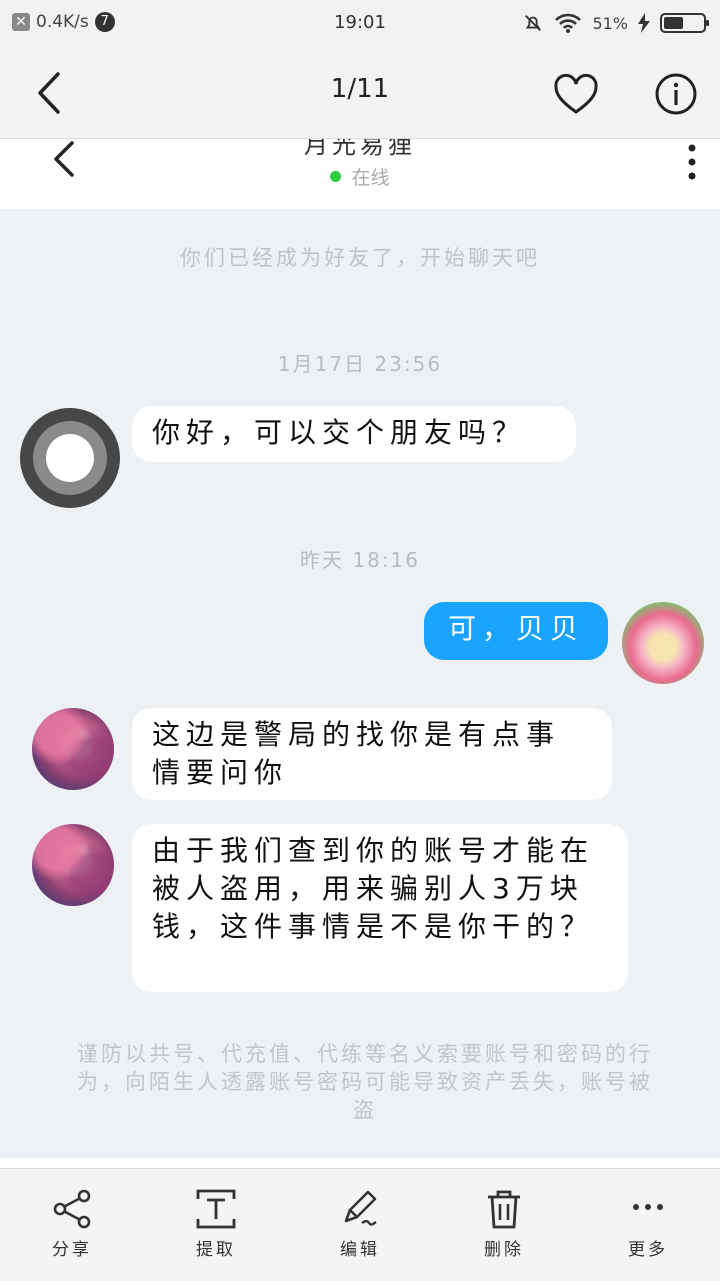 This screenshot has width=720, height=1281. What do you see at coordinates (674, 23) in the screenshot?
I see `battery-fill` at bounding box center [674, 23].